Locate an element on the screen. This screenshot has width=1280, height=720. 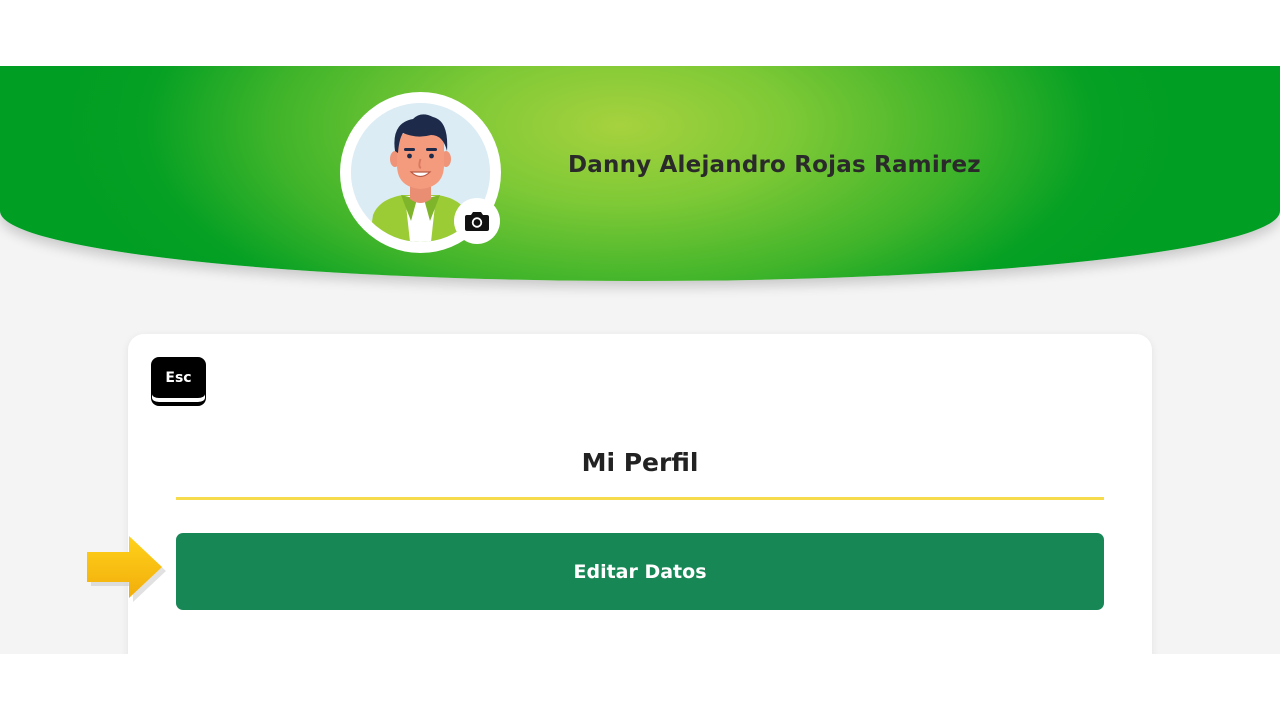
page-title: Mi Perfil is located at coordinates (640, 462).